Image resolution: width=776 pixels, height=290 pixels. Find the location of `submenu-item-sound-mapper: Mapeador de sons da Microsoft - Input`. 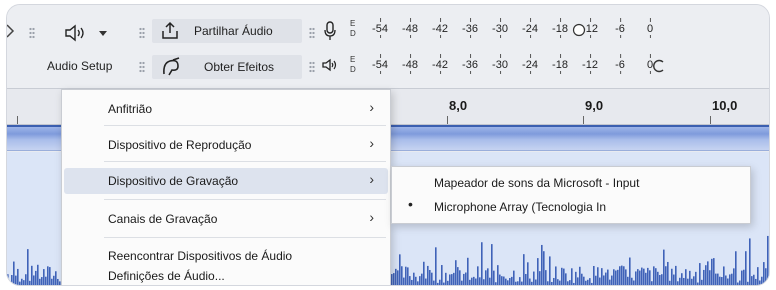

submenu-item-sound-mapper: Mapeador de sons da Microsoft - Input is located at coordinates (571, 183).